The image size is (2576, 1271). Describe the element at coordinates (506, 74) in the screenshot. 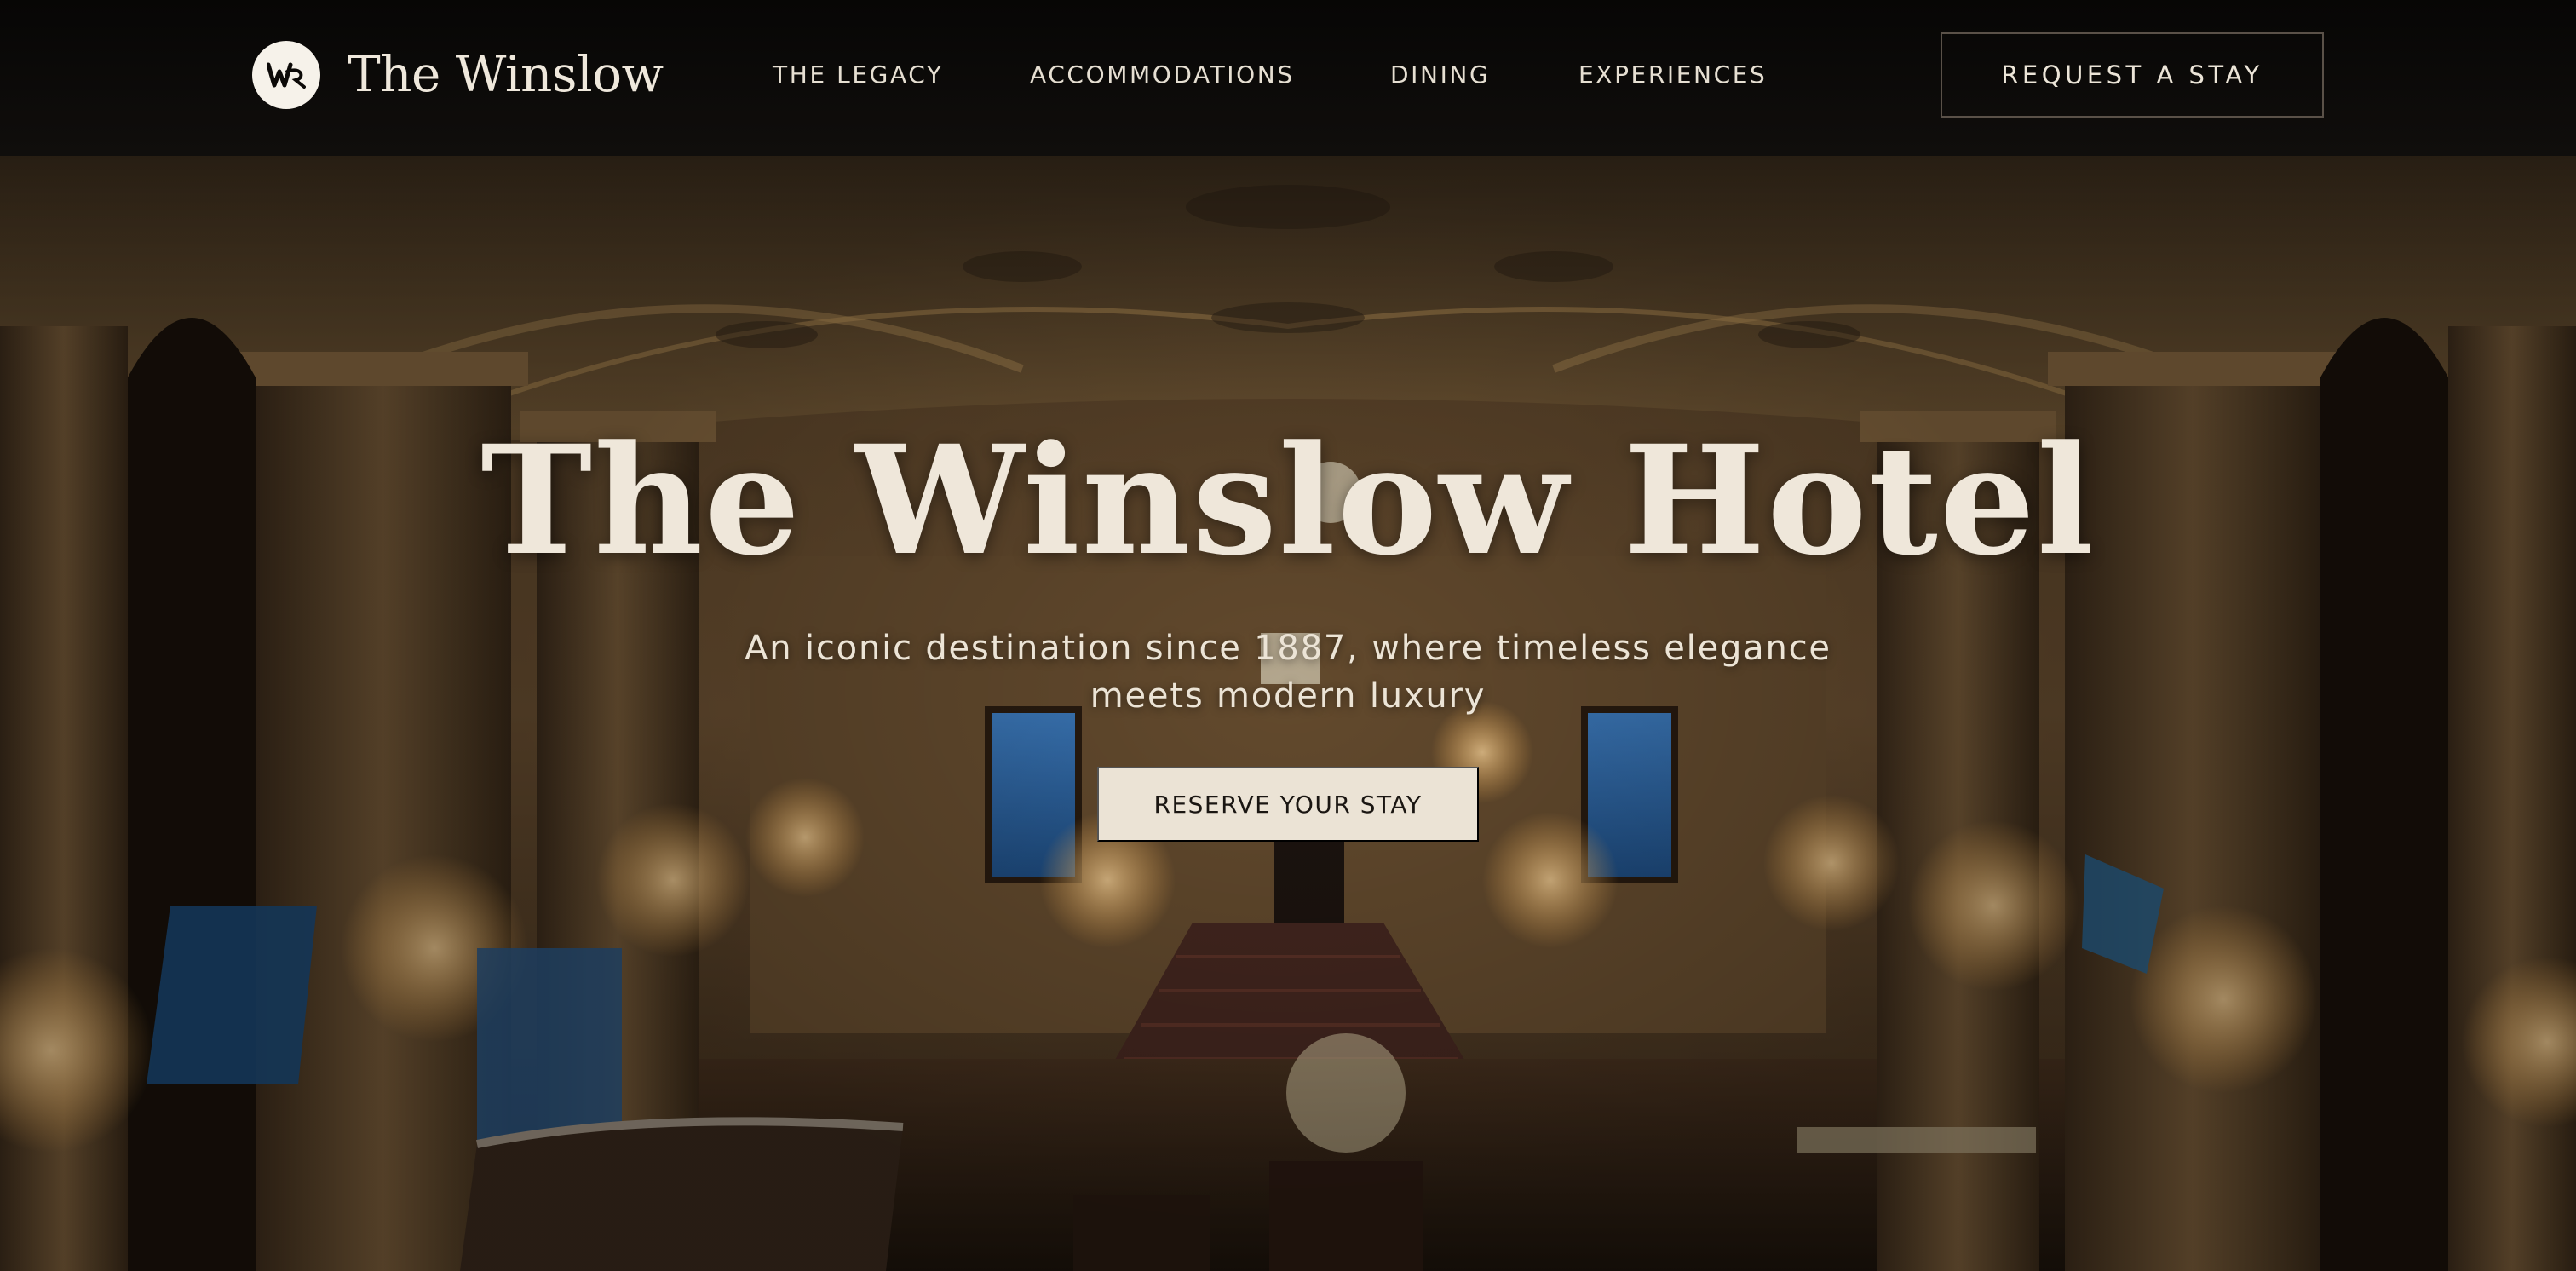

I see `brand-name: The Winslow` at that location.